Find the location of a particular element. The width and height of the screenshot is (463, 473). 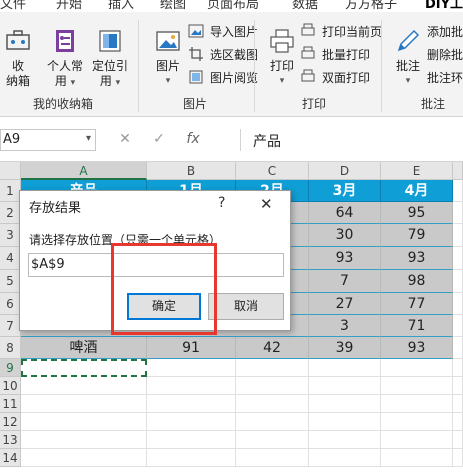

column-header-f is located at coordinates (458, 171).